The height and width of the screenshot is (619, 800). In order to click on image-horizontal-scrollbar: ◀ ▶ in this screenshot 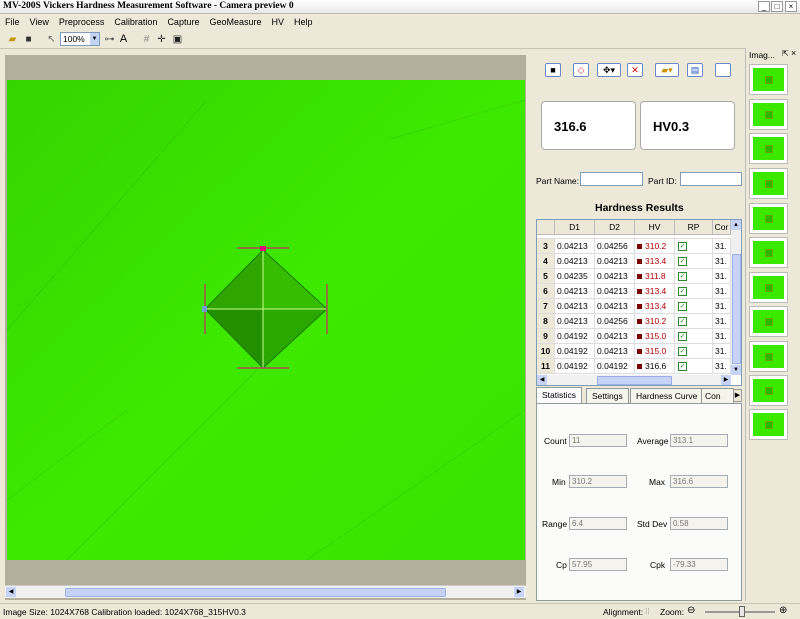, I will do `click(265, 591)`.